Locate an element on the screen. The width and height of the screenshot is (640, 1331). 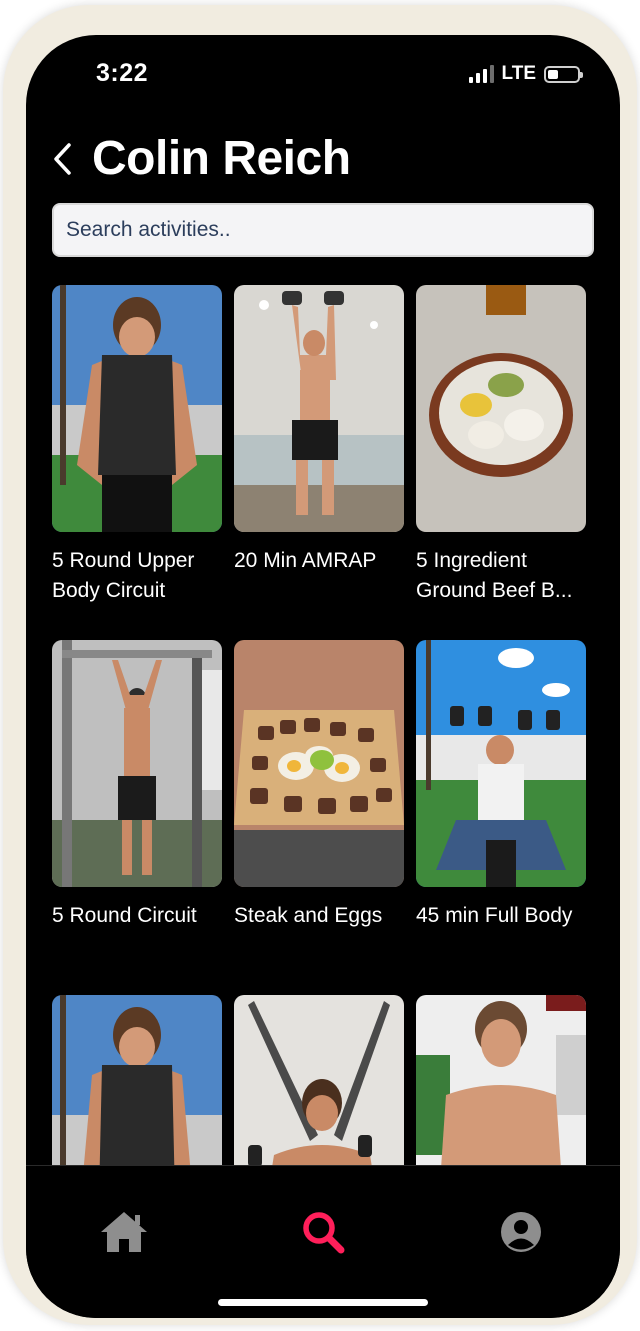
home-indicator is located at coordinates (323, 1302).